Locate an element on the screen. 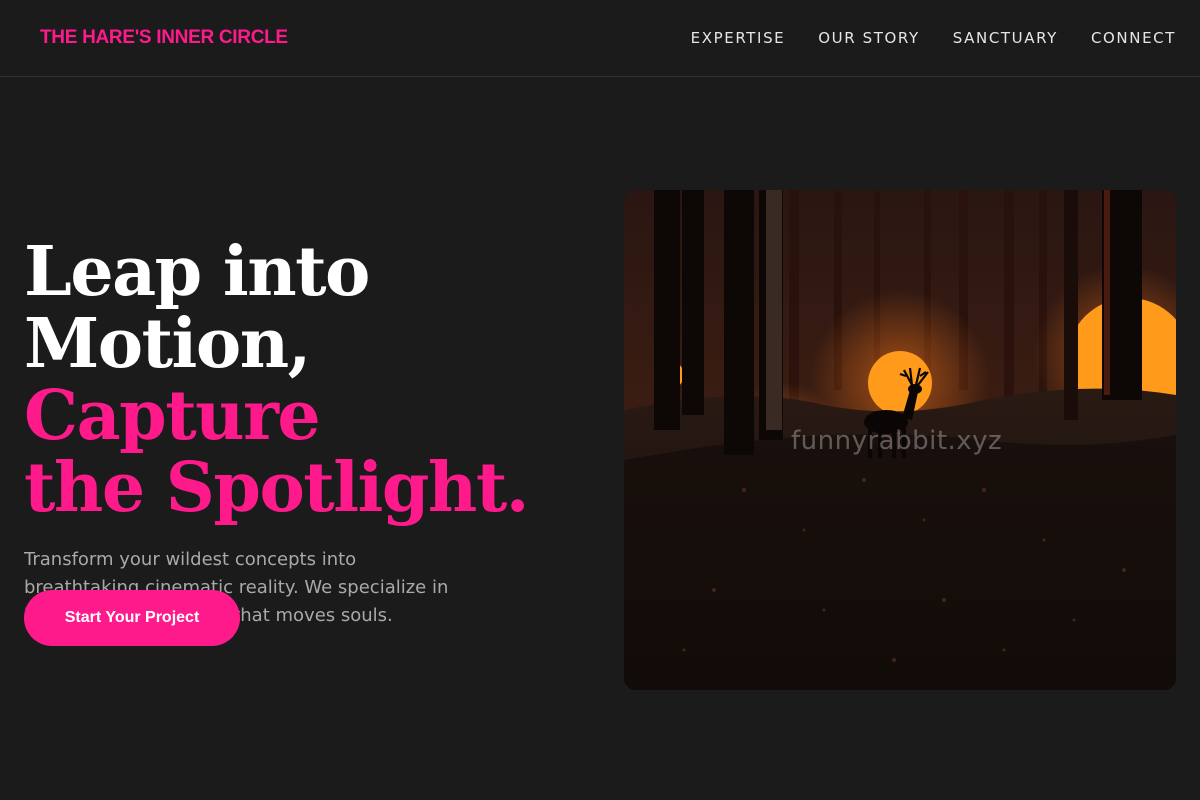 The height and width of the screenshot is (800, 1200). hero-heading-accent-1: Capture is located at coordinates (172, 416).